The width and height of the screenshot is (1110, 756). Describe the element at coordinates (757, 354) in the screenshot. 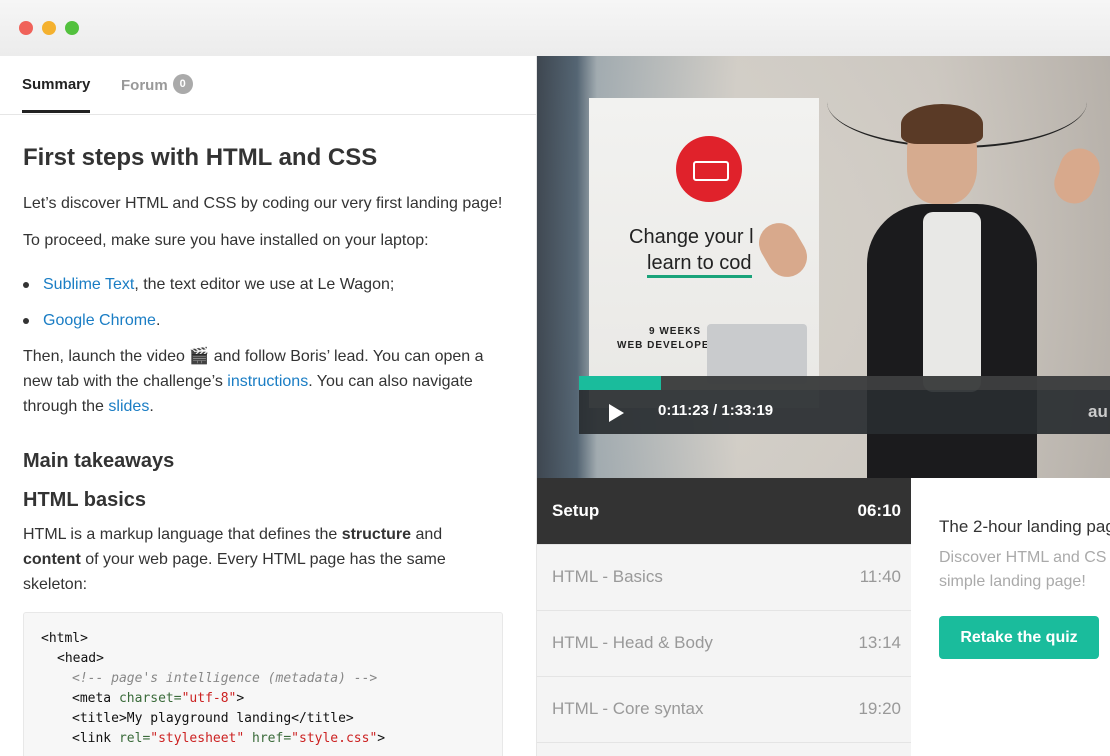

I see `laptop-image` at that location.